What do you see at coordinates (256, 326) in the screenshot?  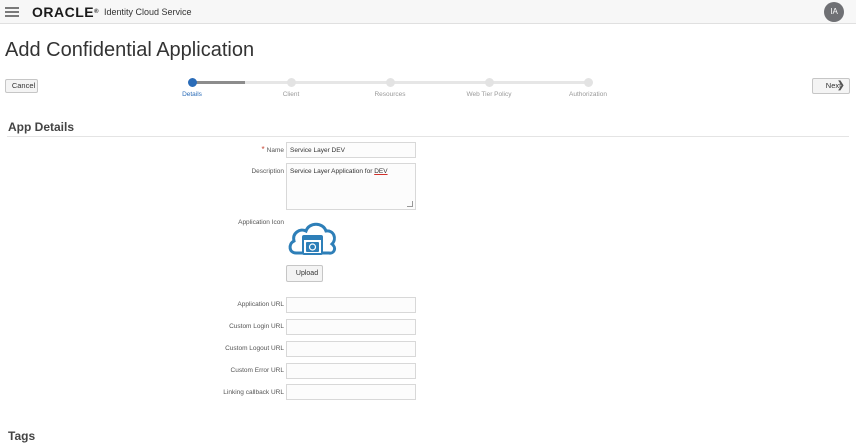 I see `custom-login-url-label: Custom Login URL` at bounding box center [256, 326].